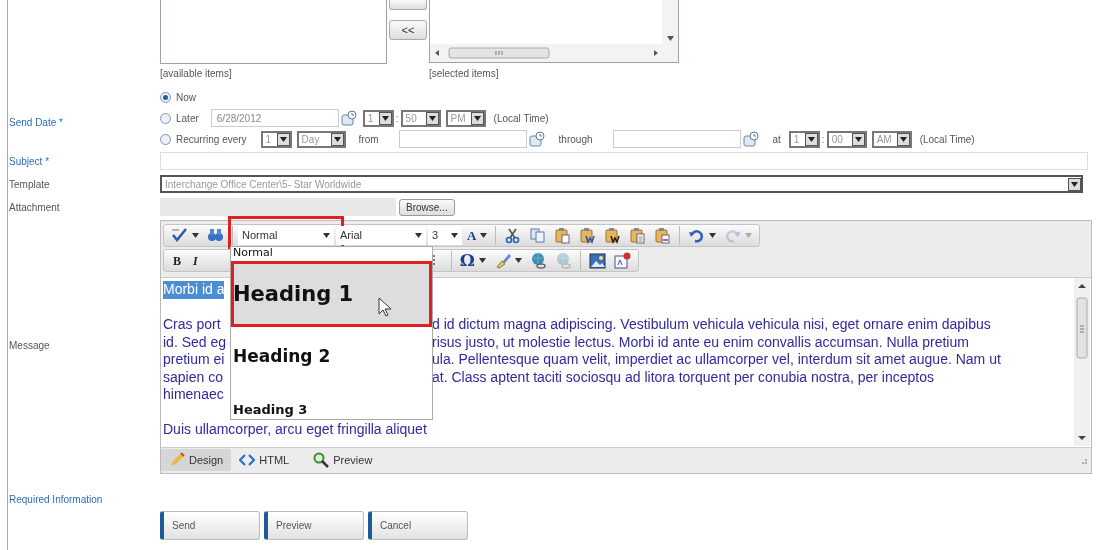  Describe the element at coordinates (331, 294) in the screenshot. I see `menu-item: Heading 1` at that location.